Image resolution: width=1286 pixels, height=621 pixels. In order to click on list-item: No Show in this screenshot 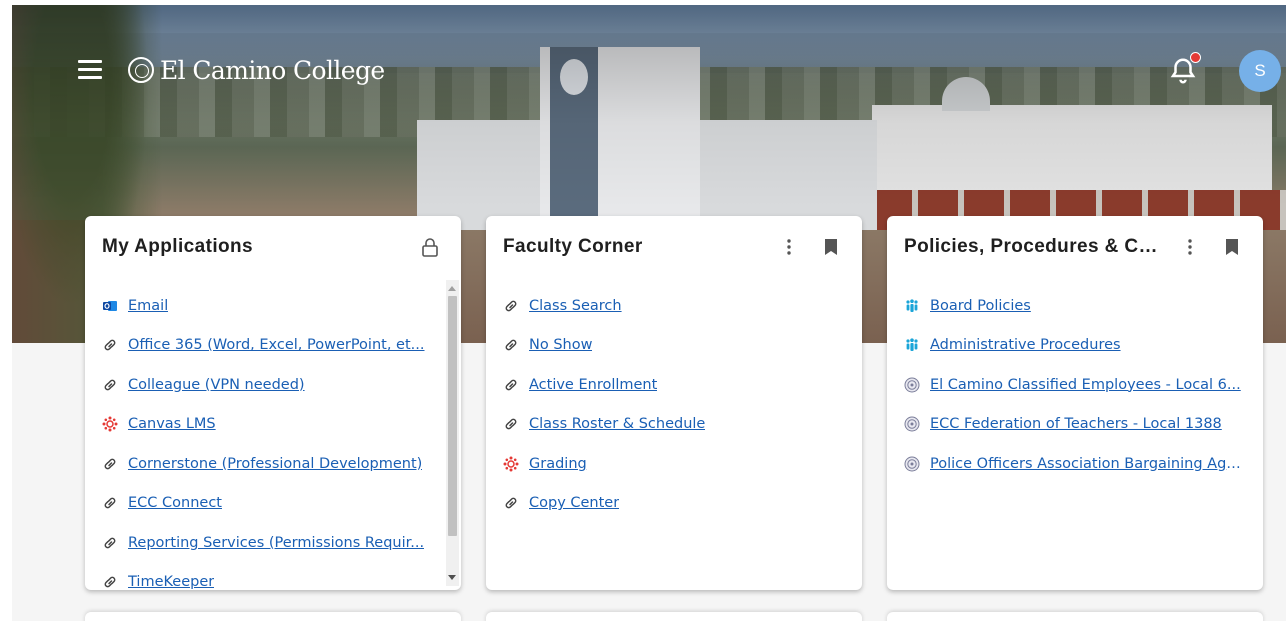, I will do `click(672, 346)`.